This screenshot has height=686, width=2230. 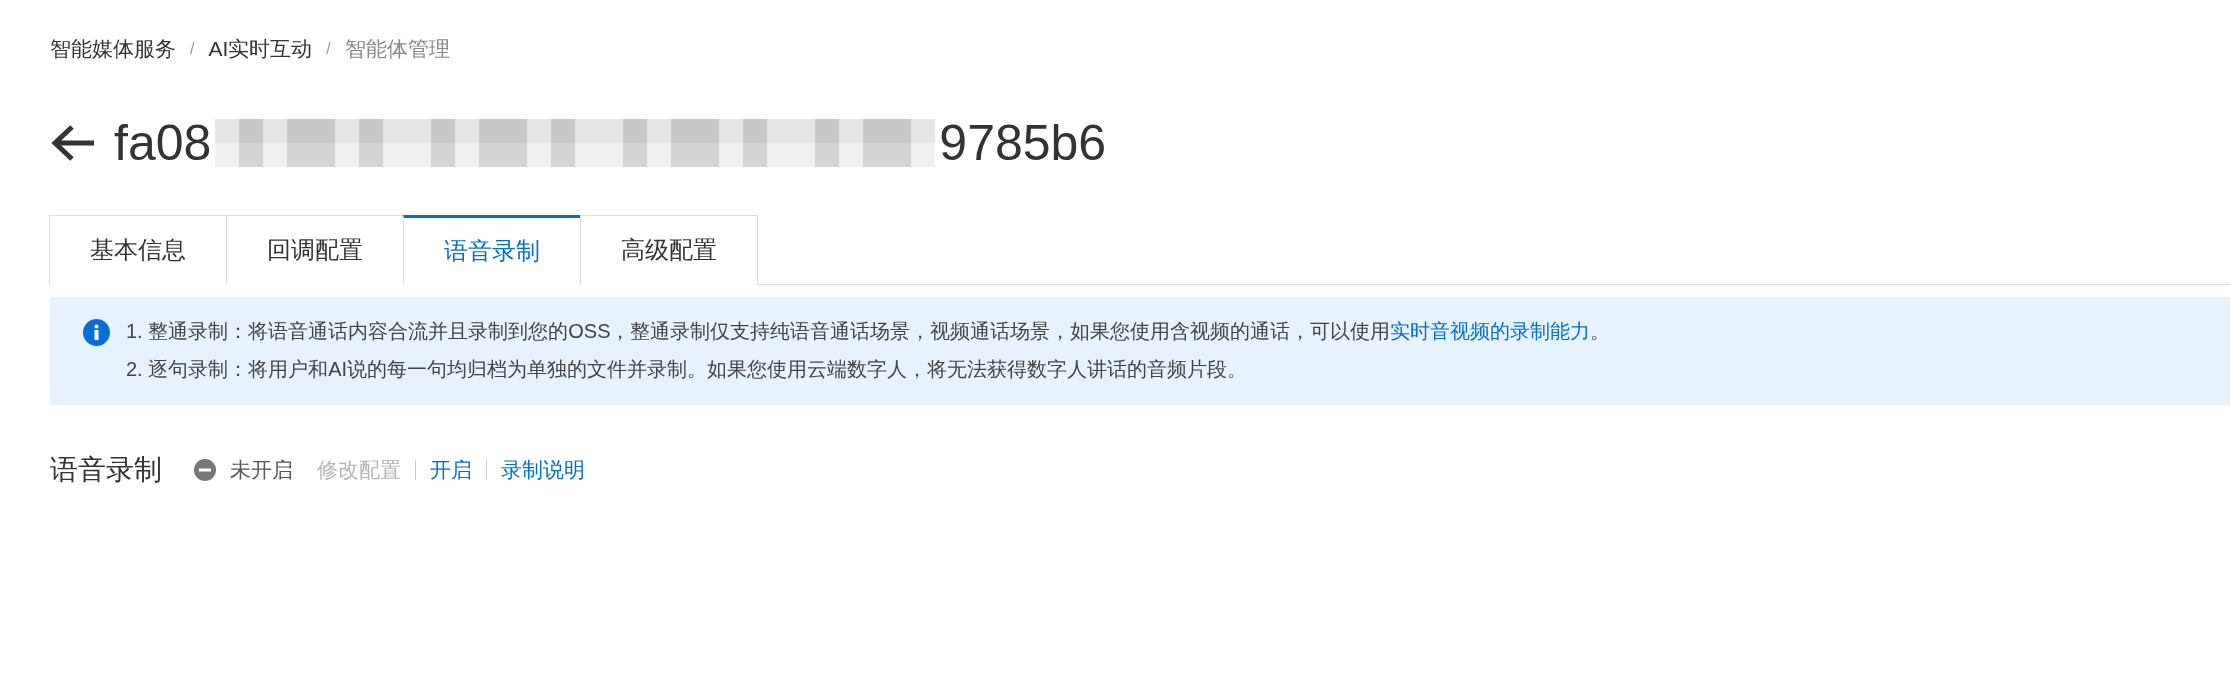 I want to click on breadcrumb-item: AI实时互动, so click(x=260, y=49).